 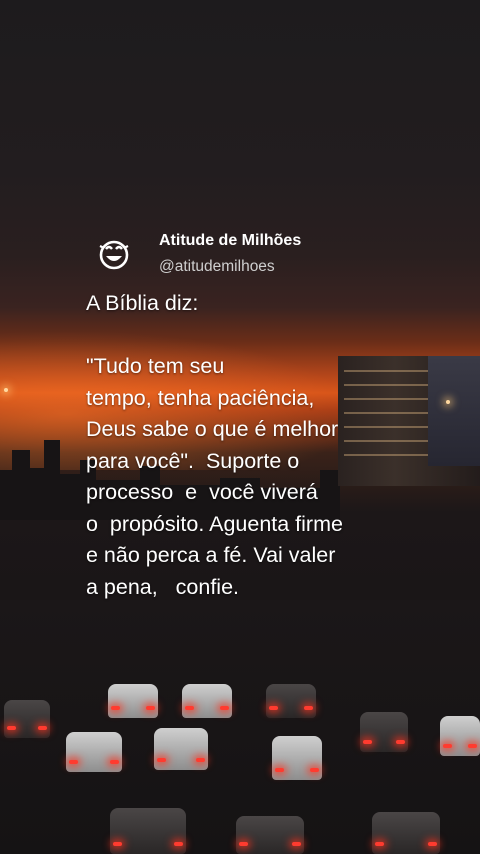 I want to click on post-header: Atitude de Milhões @atitudemilhoes, so click(x=276, y=255).